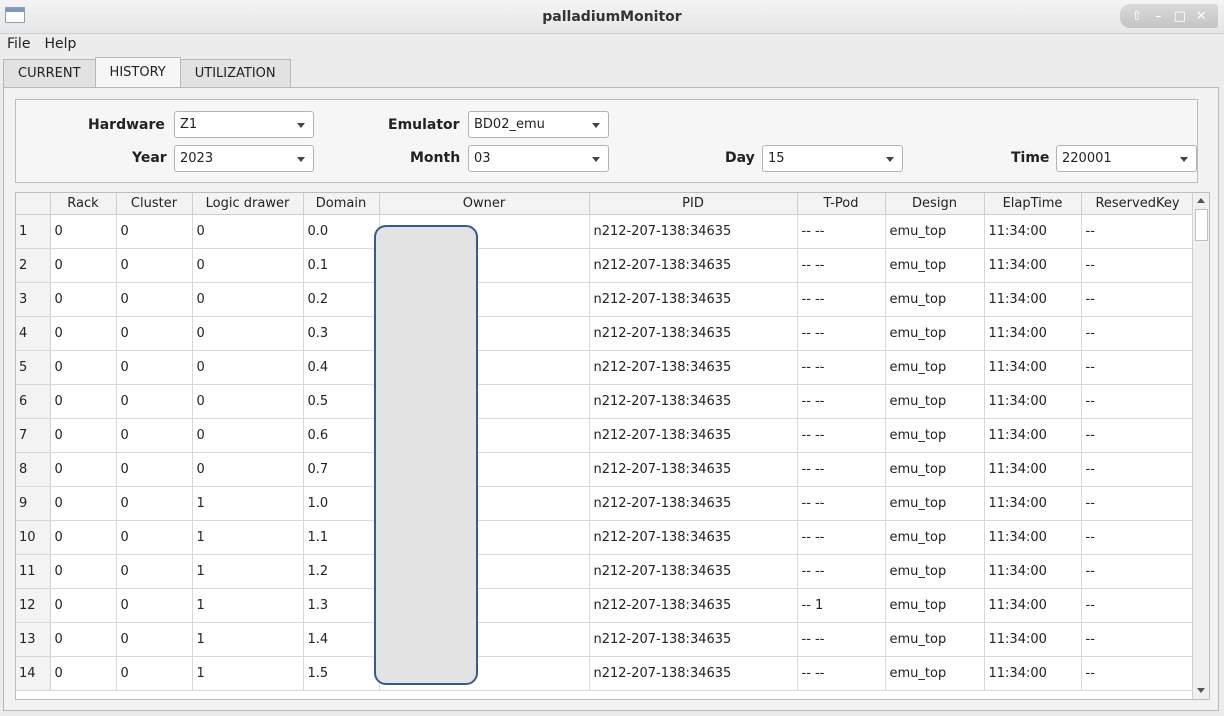 The width and height of the screenshot is (1224, 716). Describe the element at coordinates (33, 503) in the screenshot. I see `row-header: 9` at that location.